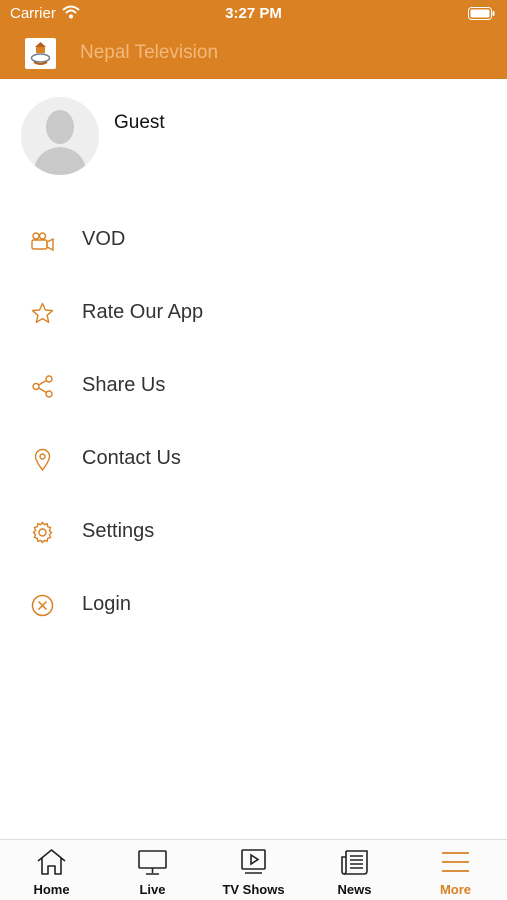  What do you see at coordinates (481, 15) in the screenshot?
I see `battery-icon` at bounding box center [481, 15].